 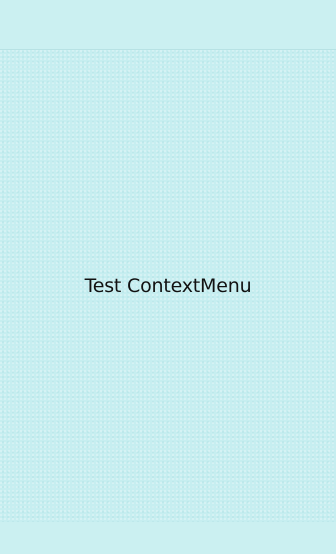 What do you see at coordinates (168, 538) in the screenshot?
I see `bottom-bar` at bounding box center [168, 538].